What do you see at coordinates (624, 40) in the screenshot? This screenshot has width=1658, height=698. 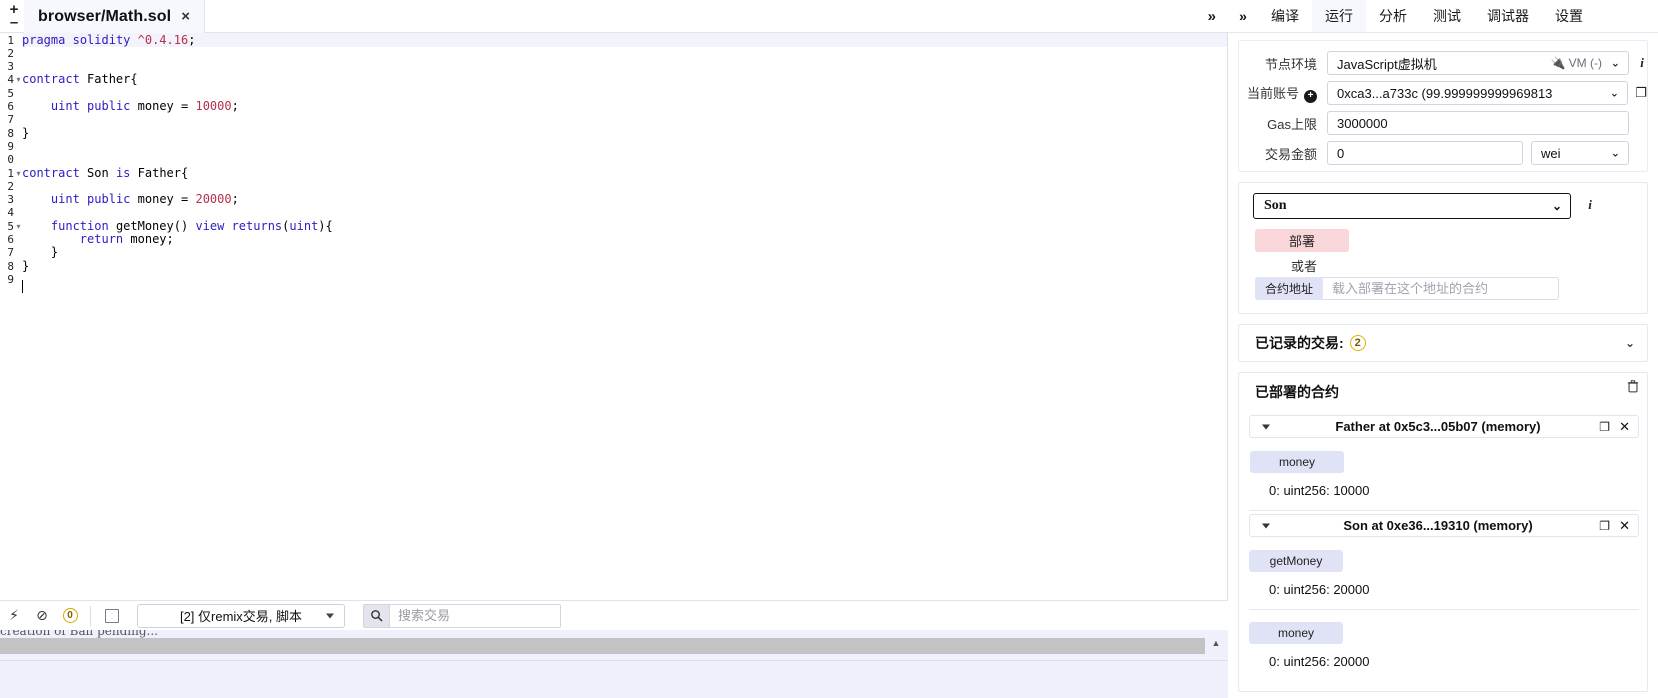 I see `active-line-highlight` at bounding box center [624, 40].